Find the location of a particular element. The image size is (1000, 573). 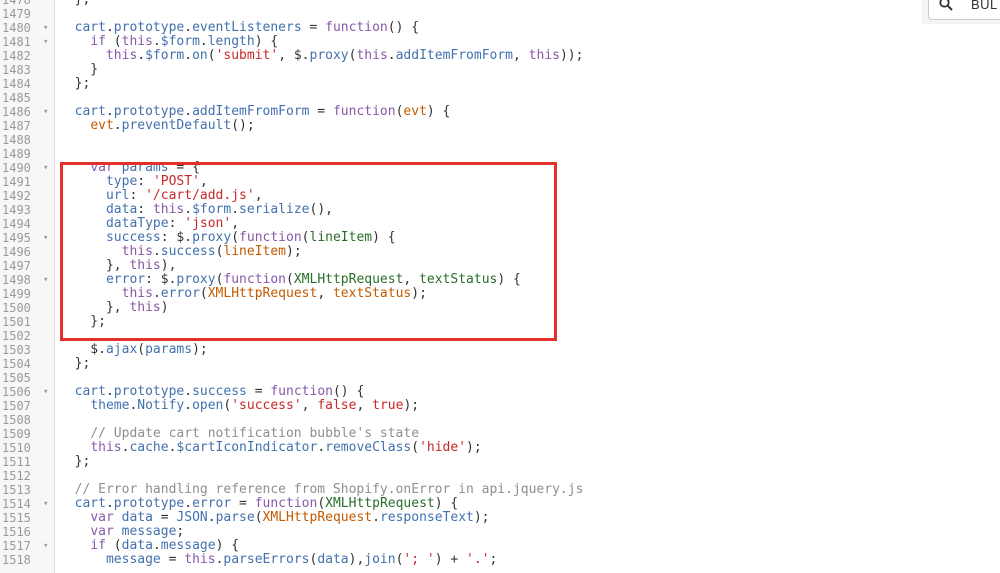

code-text: type: 'POST', is located at coordinates (133, 182).